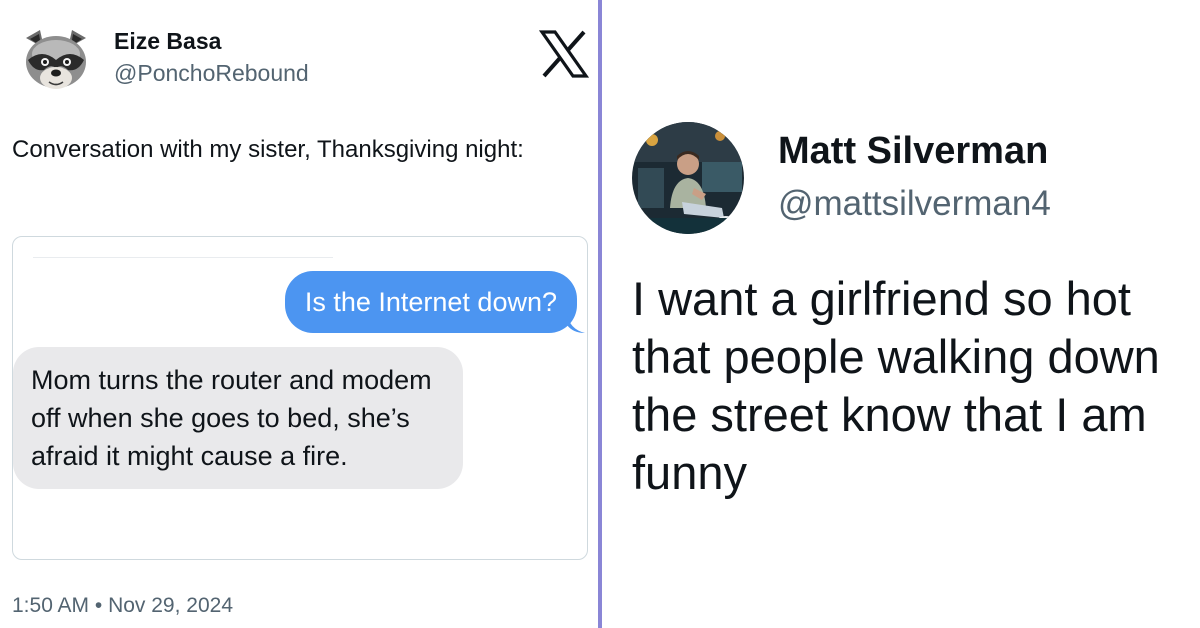 Image resolution: width=1200 pixels, height=628 pixels. What do you see at coordinates (56, 62) in the screenshot?
I see `raccoon-avatar-icon` at bounding box center [56, 62].